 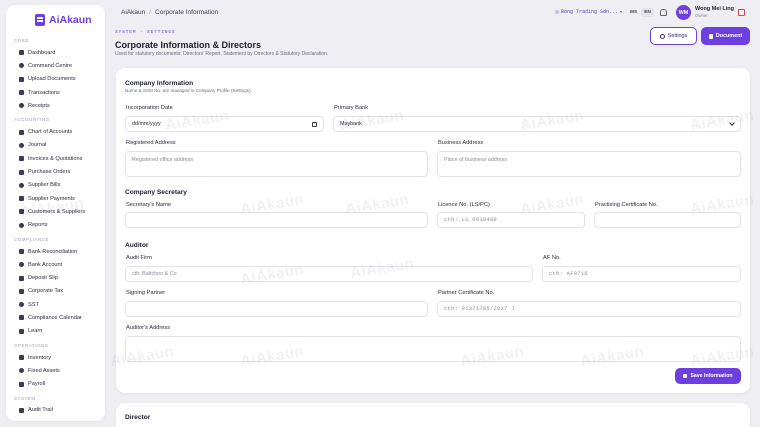 What do you see at coordinates (55, 65) in the screenshot?
I see `sidebar-item-command-centre: Command Centre` at bounding box center [55, 65].